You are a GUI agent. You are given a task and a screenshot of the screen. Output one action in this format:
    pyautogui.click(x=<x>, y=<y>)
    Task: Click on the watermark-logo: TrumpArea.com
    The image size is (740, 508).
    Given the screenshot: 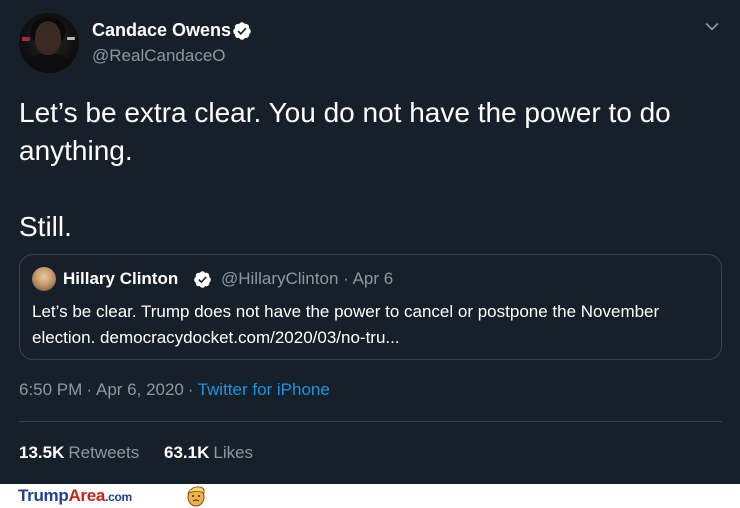 What is the action you would take?
    pyautogui.click(x=75, y=495)
    